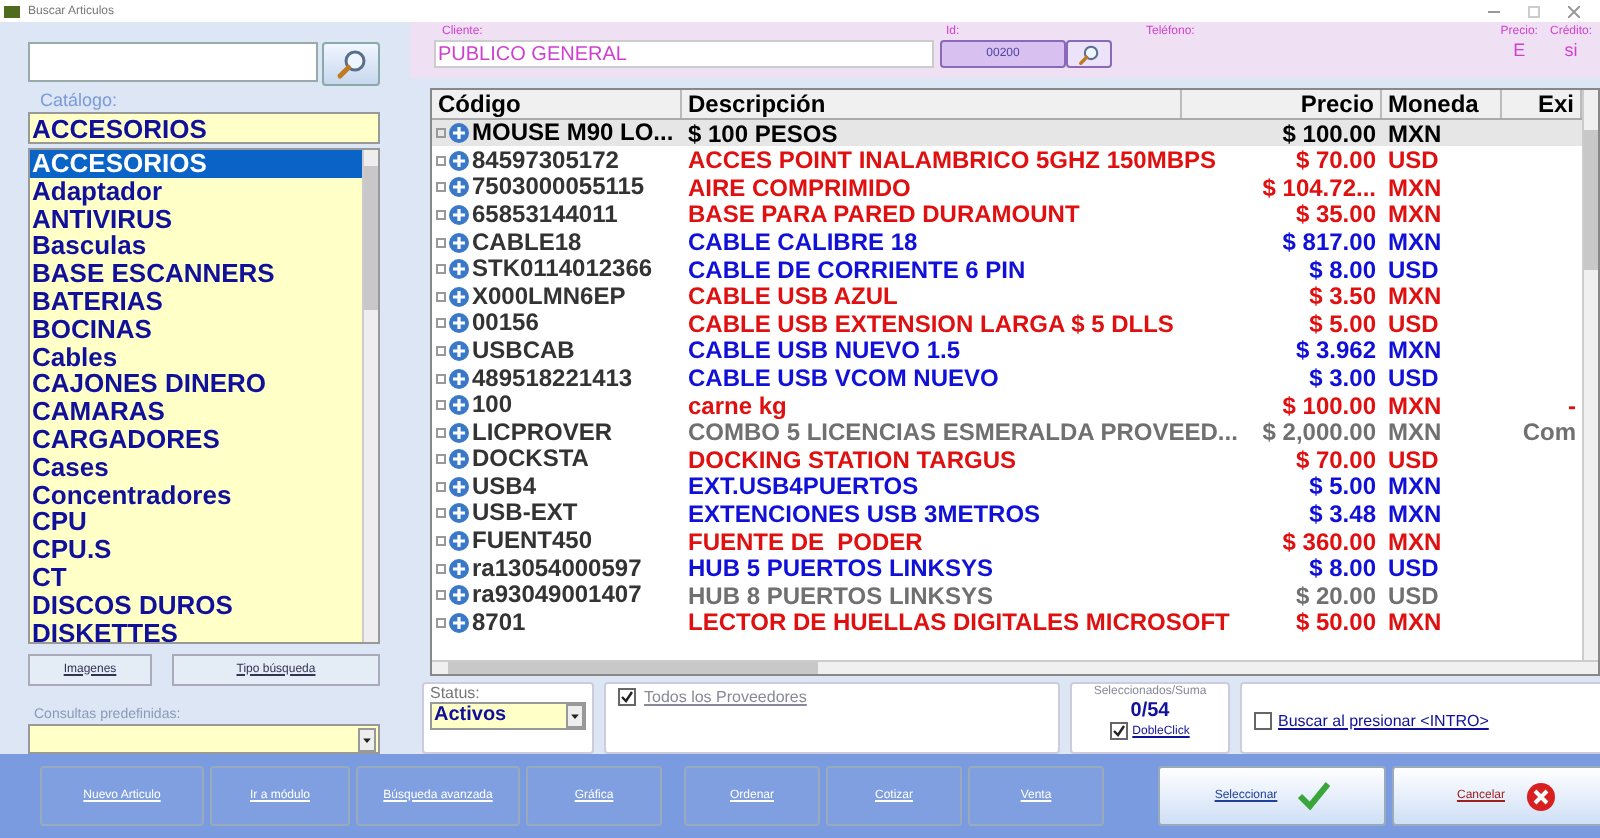 The height and width of the screenshot is (838, 1600). What do you see at coordinates (1007, 351) in the screenshot?
I see `table-row: USBCAB CABLE USB NUEVO 1.5 $ 3.962 MXN` at bounding box center [1007, 351].